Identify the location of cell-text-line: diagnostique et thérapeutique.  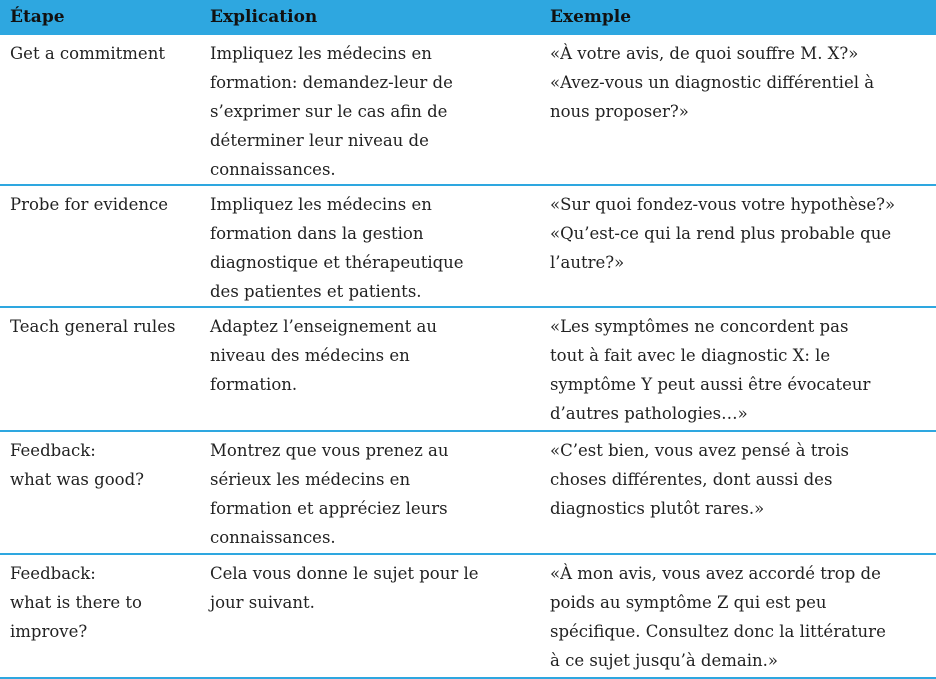
(337, 262).